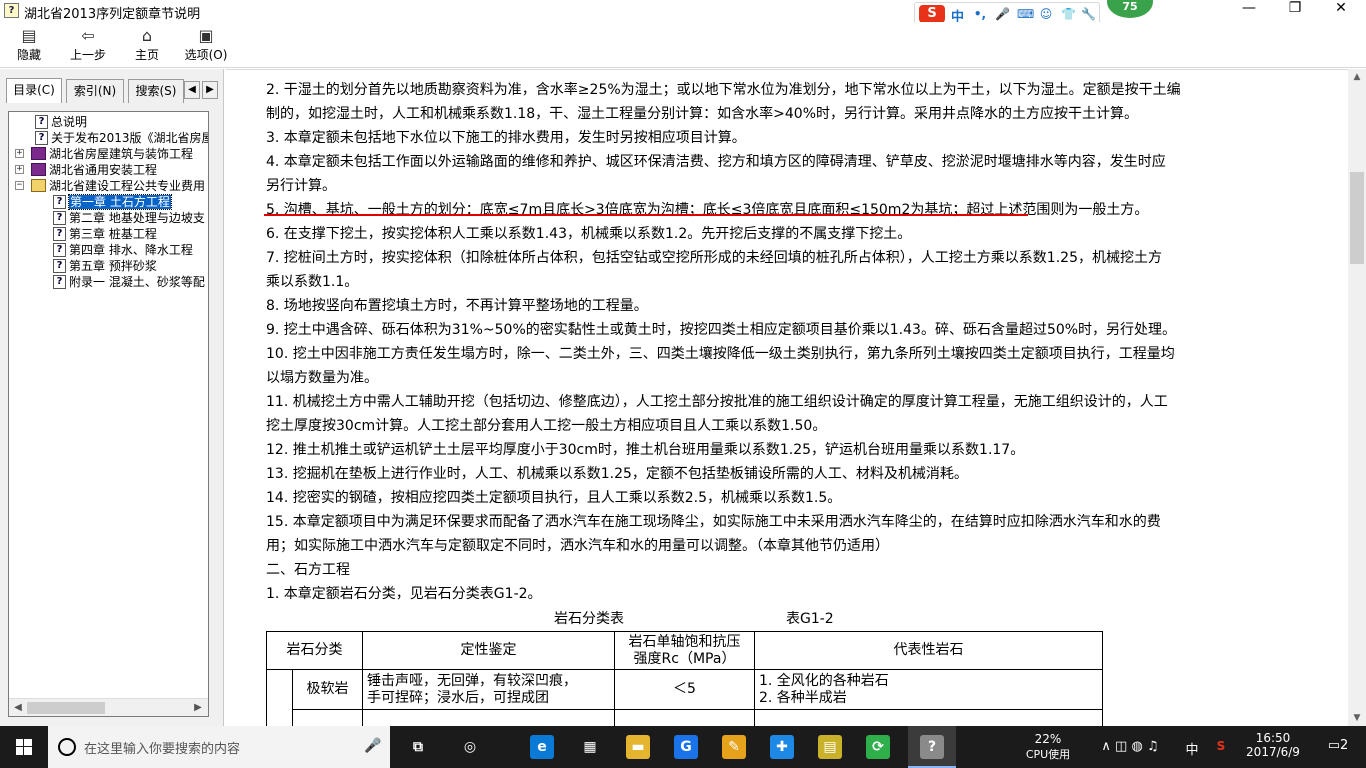  I want to click on home-button: ⌂ 主页, so click(147, 45).